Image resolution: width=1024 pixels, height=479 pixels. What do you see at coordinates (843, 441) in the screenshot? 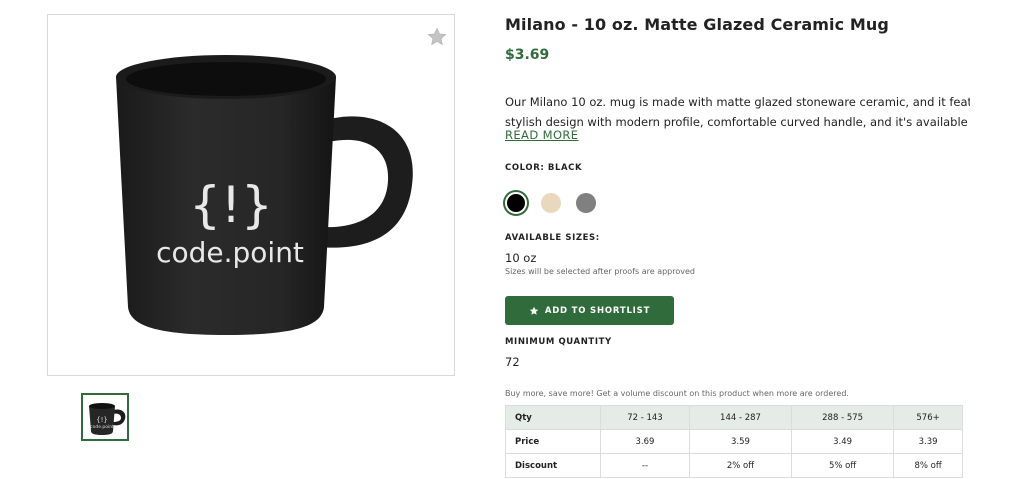
I see `table-cell: 3.49` at bounding box center [843, 441].